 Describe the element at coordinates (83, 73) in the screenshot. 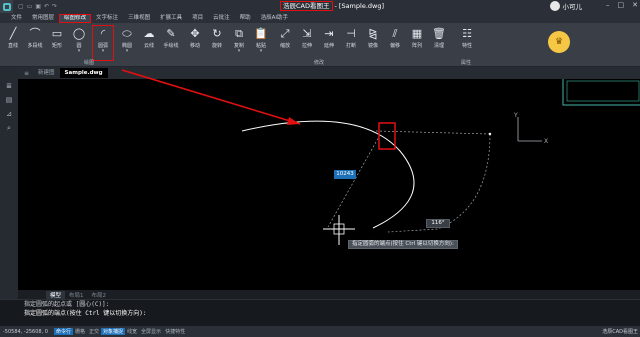

I see `tab-sample-dwg: Sample.dwg` at that location.